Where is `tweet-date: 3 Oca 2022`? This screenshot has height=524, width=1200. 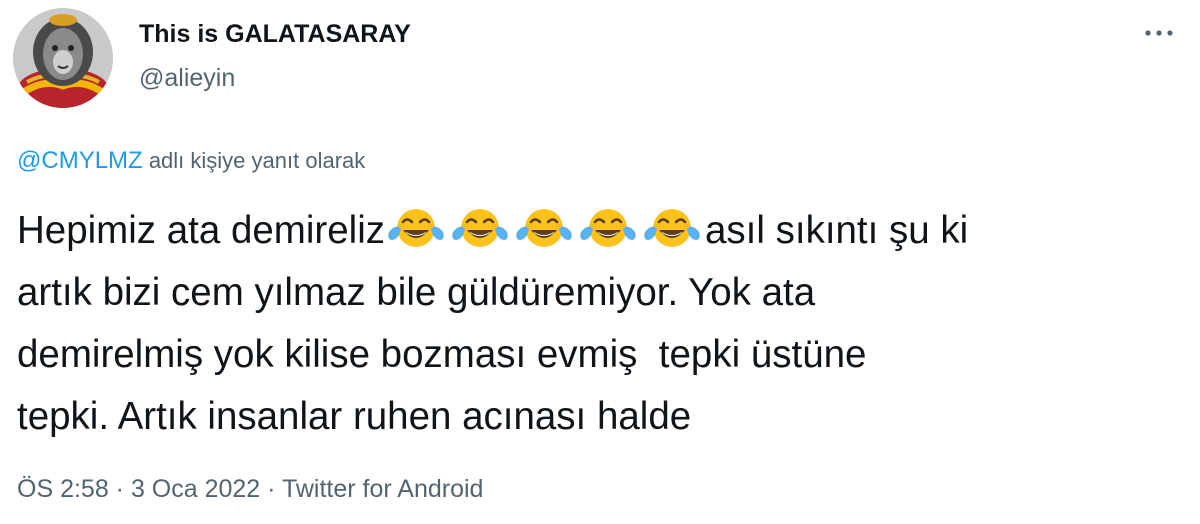 tweet-date: 3 Oca 2022 is located at coordinates (195, 489).